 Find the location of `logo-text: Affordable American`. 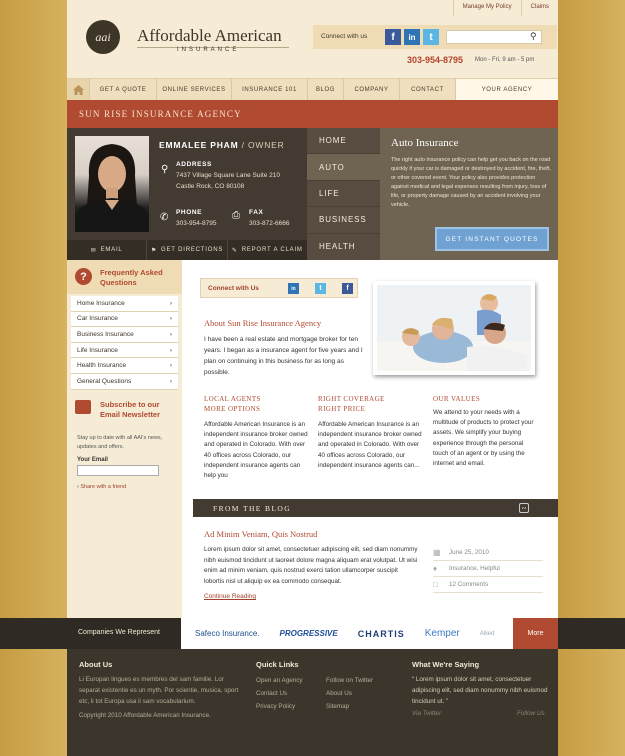

logo-text: Affordable American is located at coordinates (209, 36).